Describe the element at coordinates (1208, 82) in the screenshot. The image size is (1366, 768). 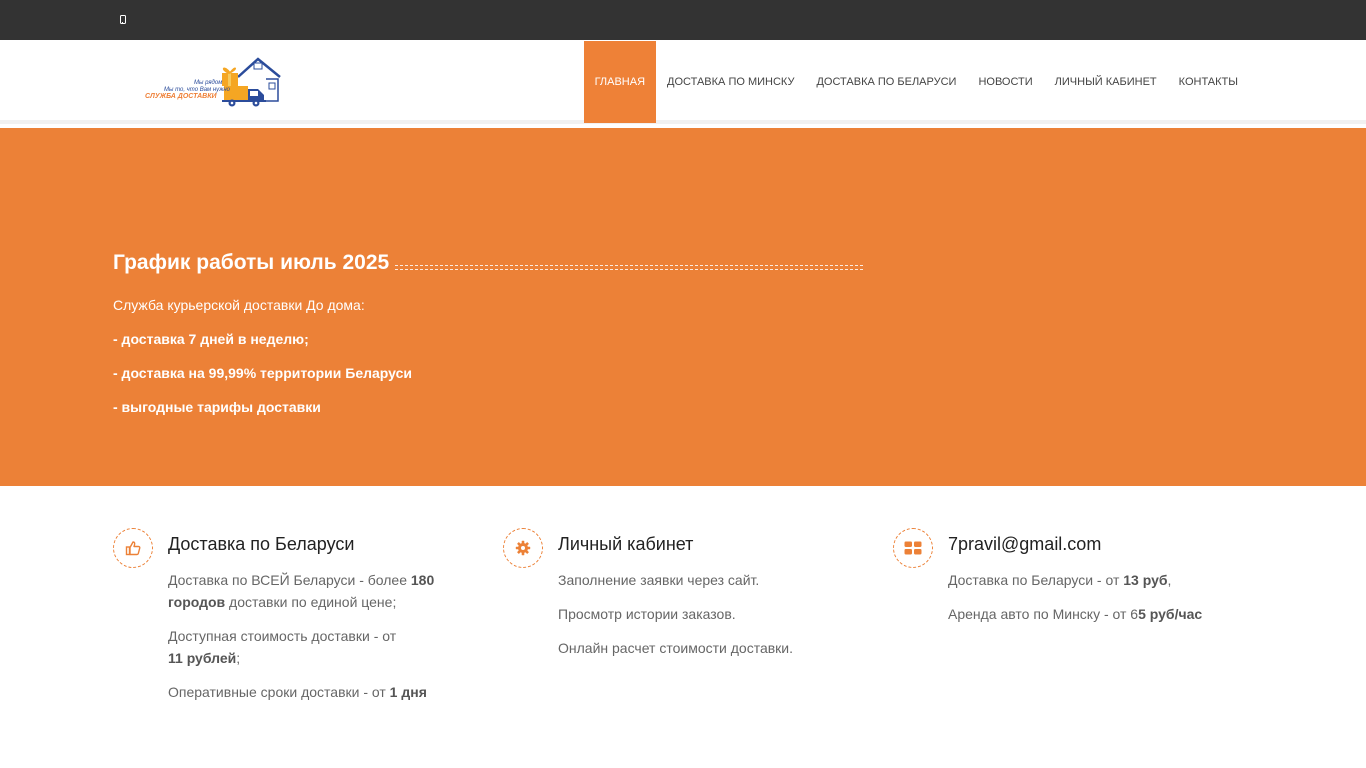
I see `nav-item-contacts: Контакты` at that location.